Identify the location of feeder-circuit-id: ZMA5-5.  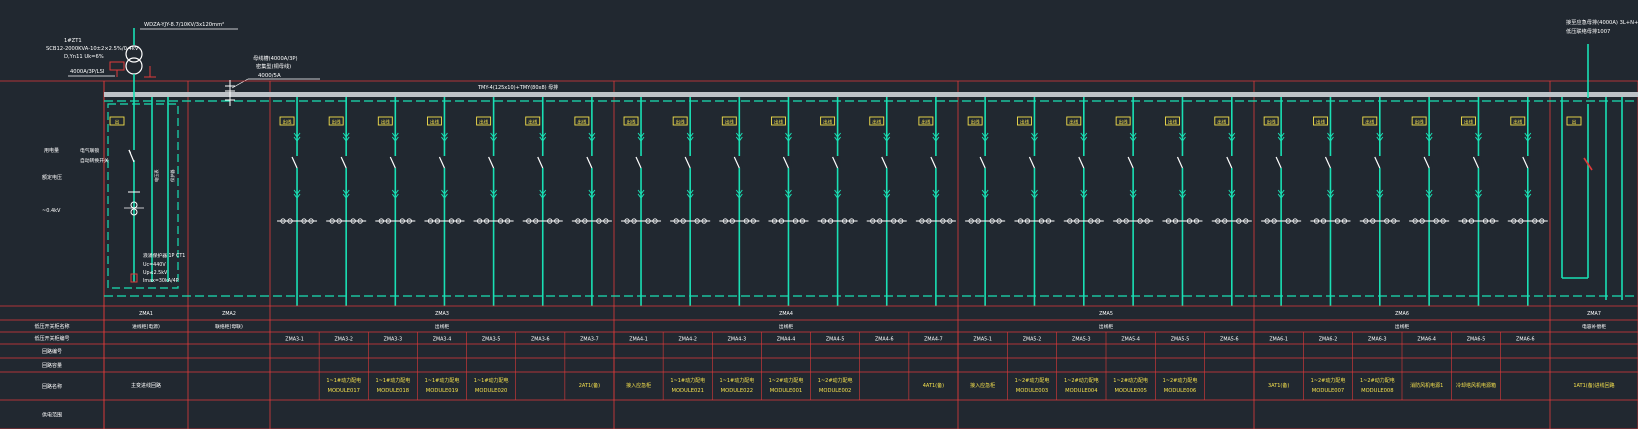
(1180, 340).